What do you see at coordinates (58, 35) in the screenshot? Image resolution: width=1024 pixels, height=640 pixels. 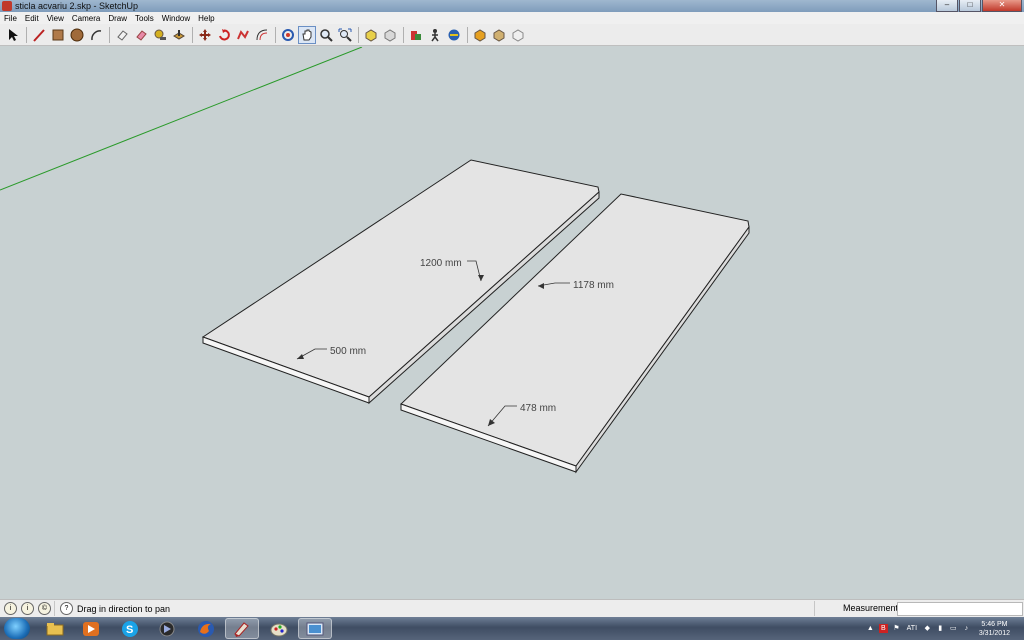 I see `rectangle-icon` at bounding box center [58, 35].